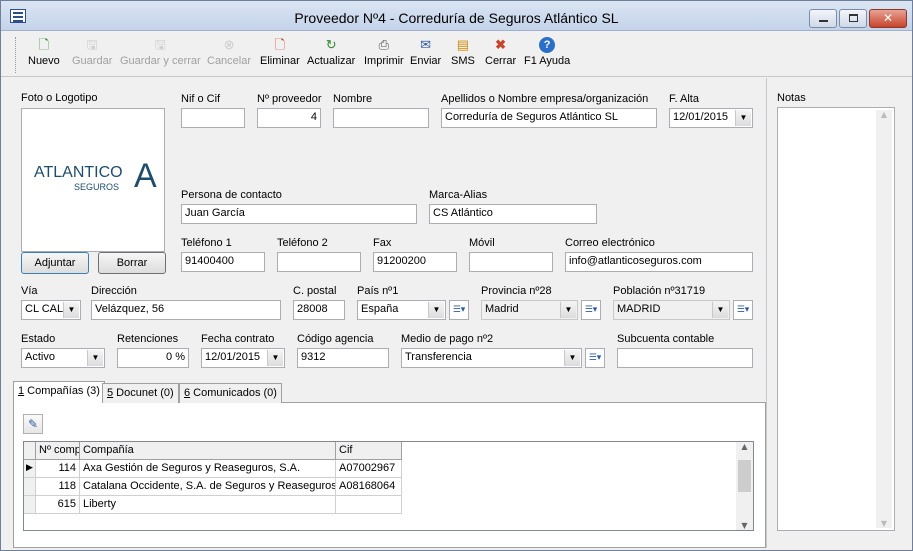  What do you see at coordinates (280, 52) in the screenshot?
I see `eliminar-button: 🗋 Eliminar` at bounding box center [280, 52].